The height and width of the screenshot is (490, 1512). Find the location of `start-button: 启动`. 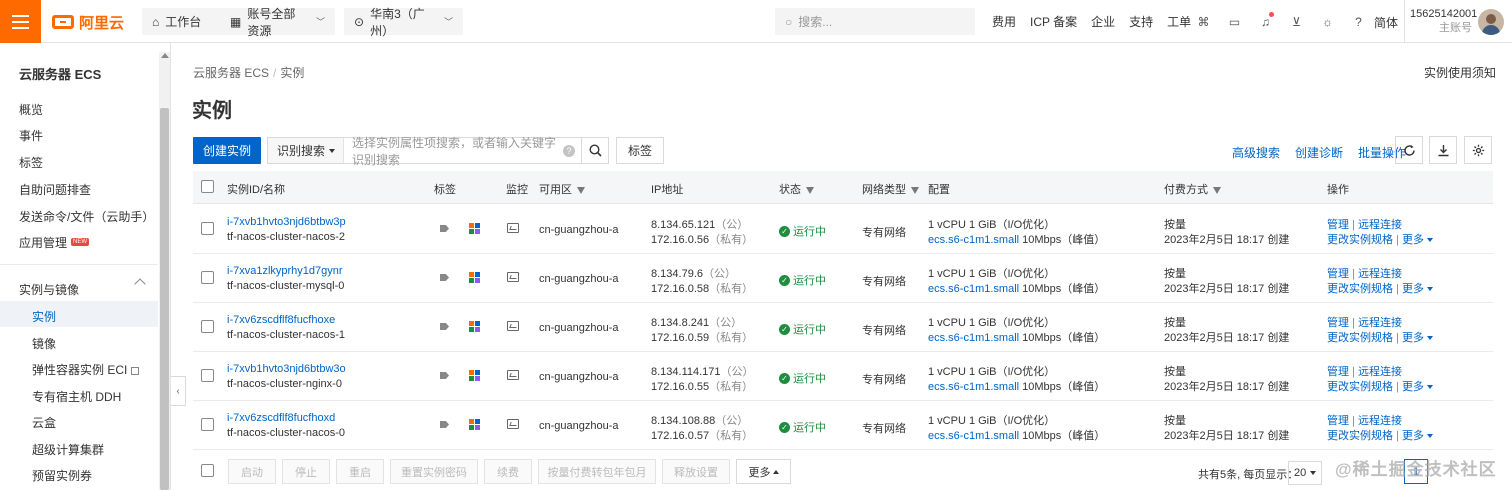

start-button: 启动 is located at coordinates (252, 471).